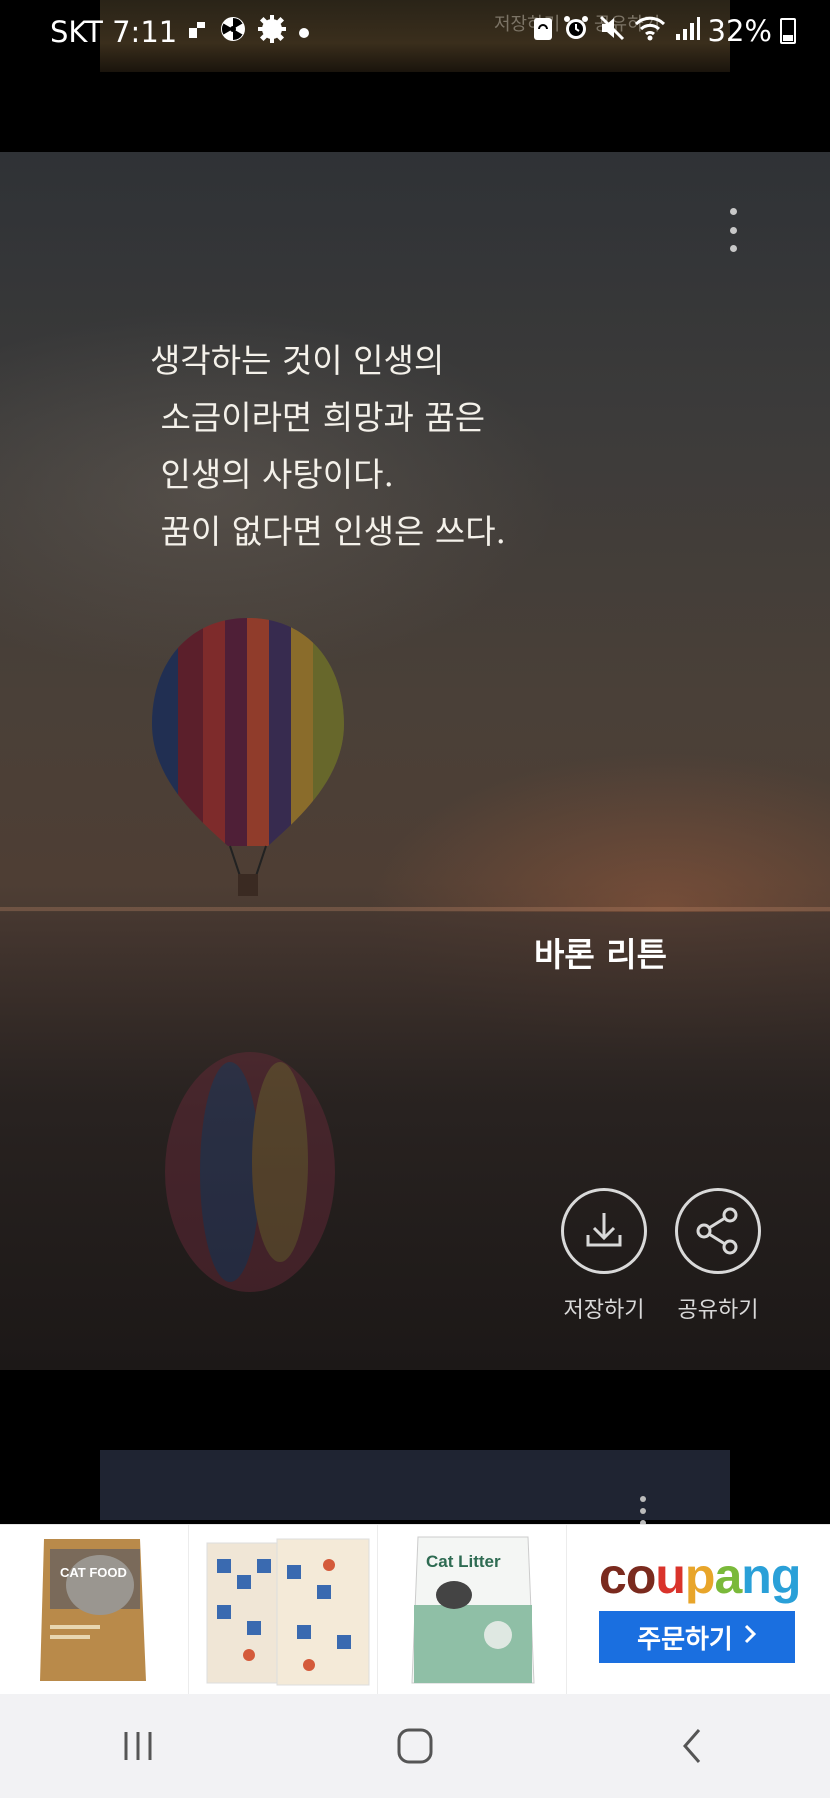 The width and height of the screenshot is (830, 1798). I want to click on ad-product-cat-toy-box, so click(283, 1610).